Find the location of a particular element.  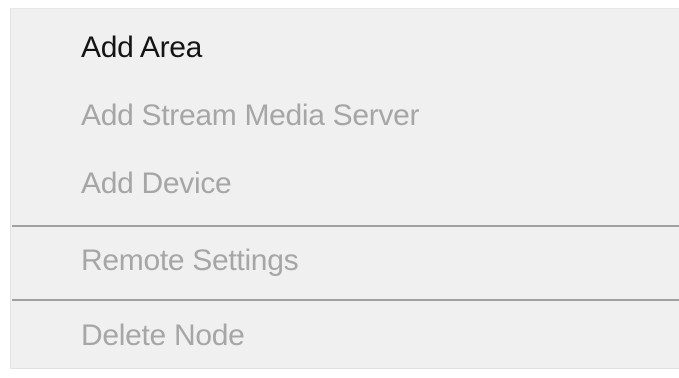

menu-item-delete-node: Delete Node is located at coordinates (163, 336).